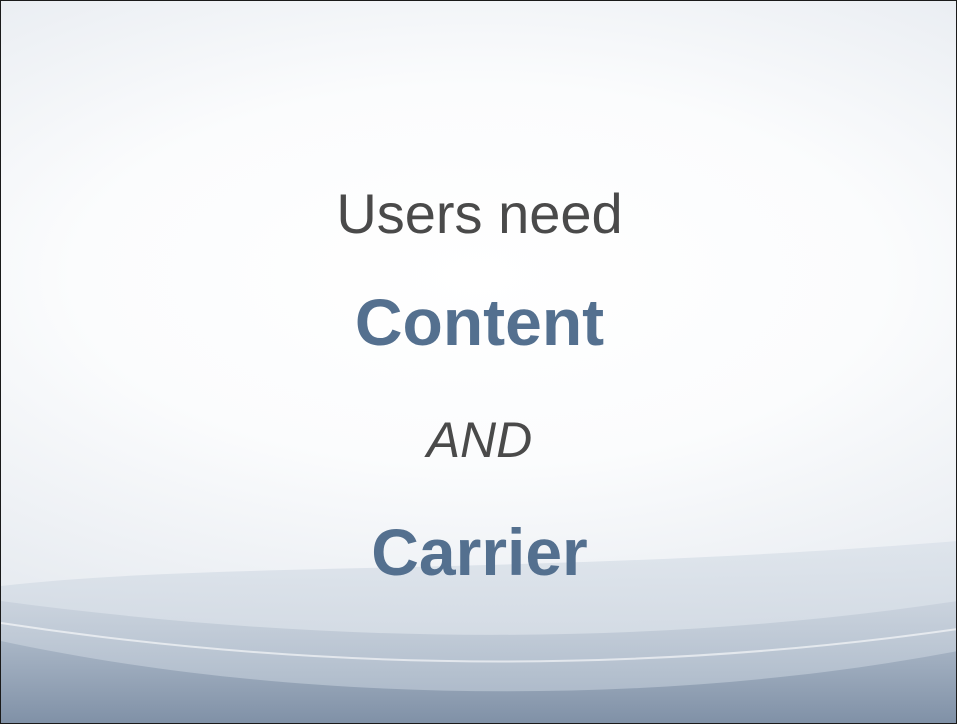 Image resolution: width=957 pixels, height=724 pixels. I want to click on line-carrier: Carrier, so click(479, 552).